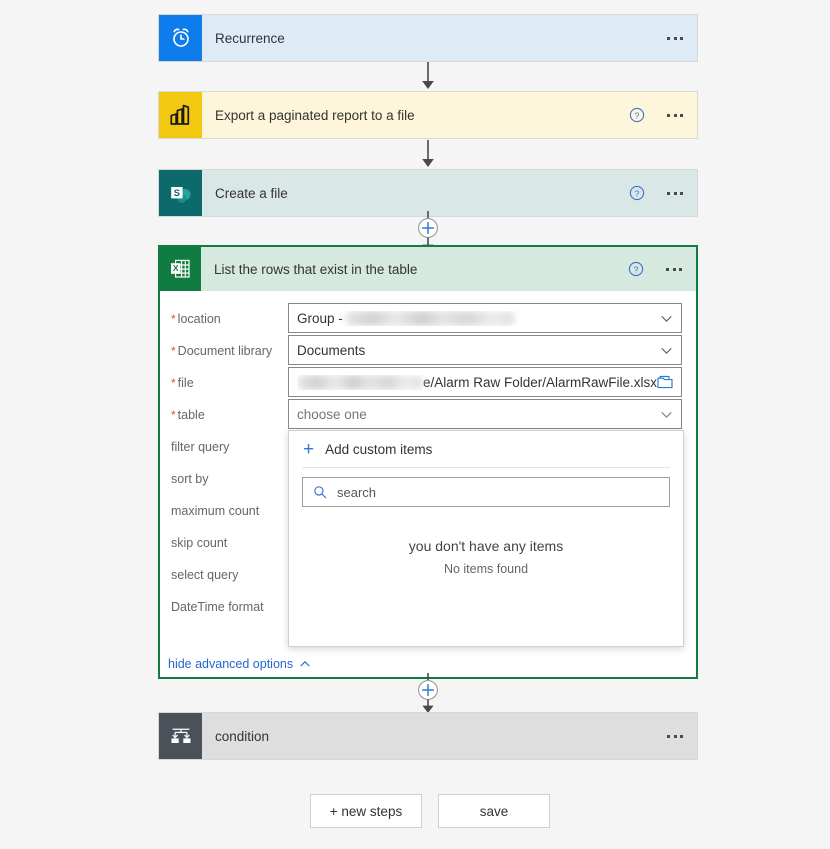 This screenshot has height=849, width=830. I want to click on flow-card-create-a-file: S Create a file ?, so click(428, 193).